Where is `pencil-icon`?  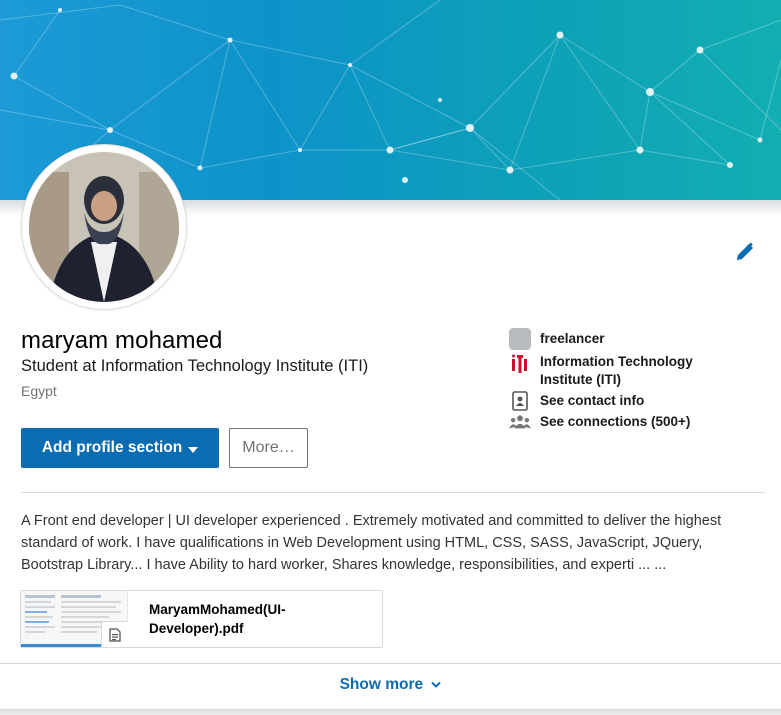
pencil-icon is located at coordinates (745, 252).